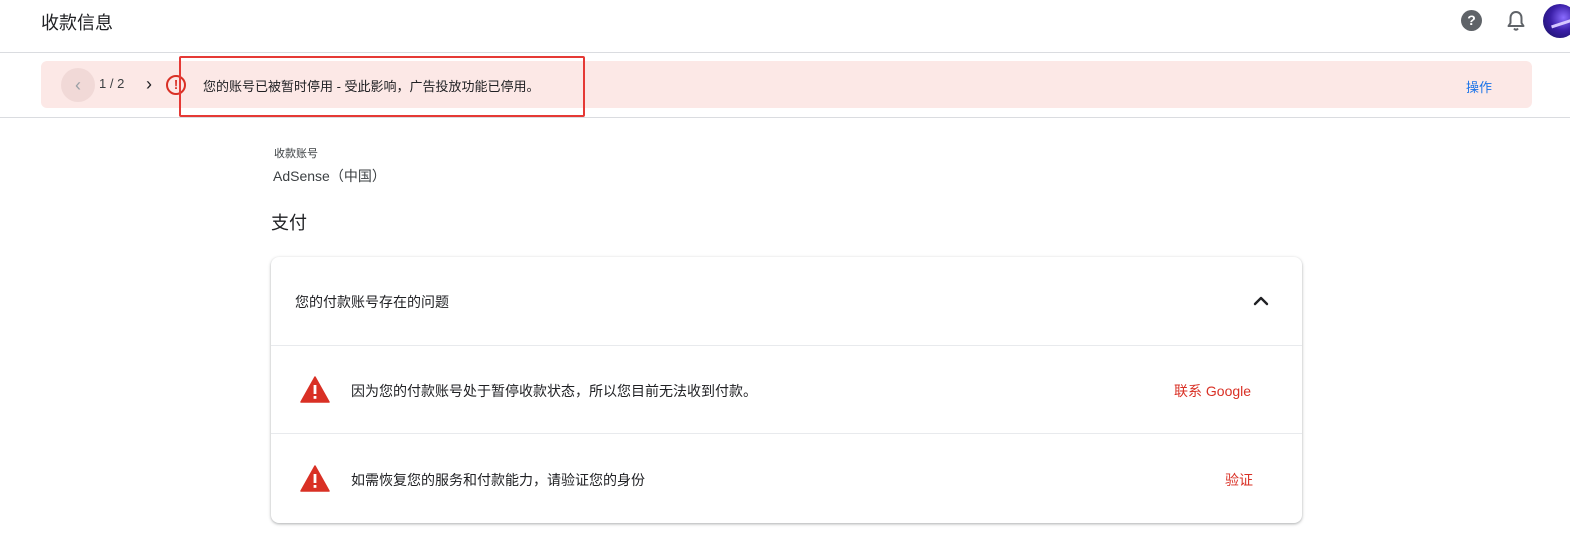 This screenshot has height=546, width=1570. What do you see at coordinates (372, 302) in the screenshot?
I see `card-title: 您的付款账号存在的问题` at bounding box center [372, 302].